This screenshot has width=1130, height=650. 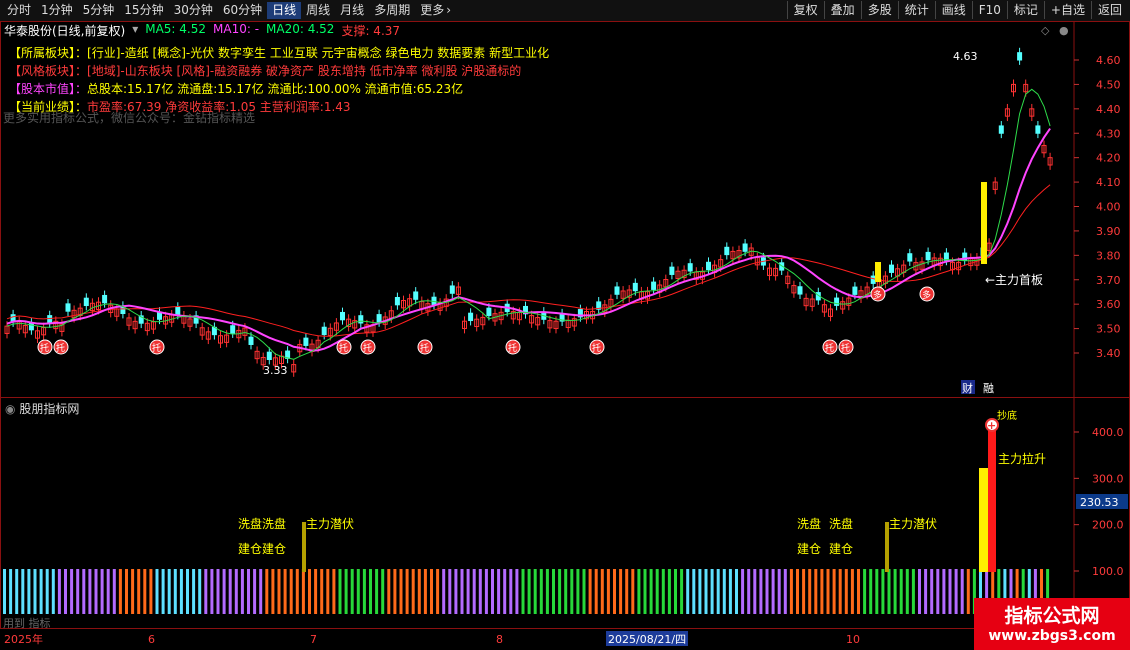 I want to click on tab-2: 5分钟, so click(x=99, y=10).